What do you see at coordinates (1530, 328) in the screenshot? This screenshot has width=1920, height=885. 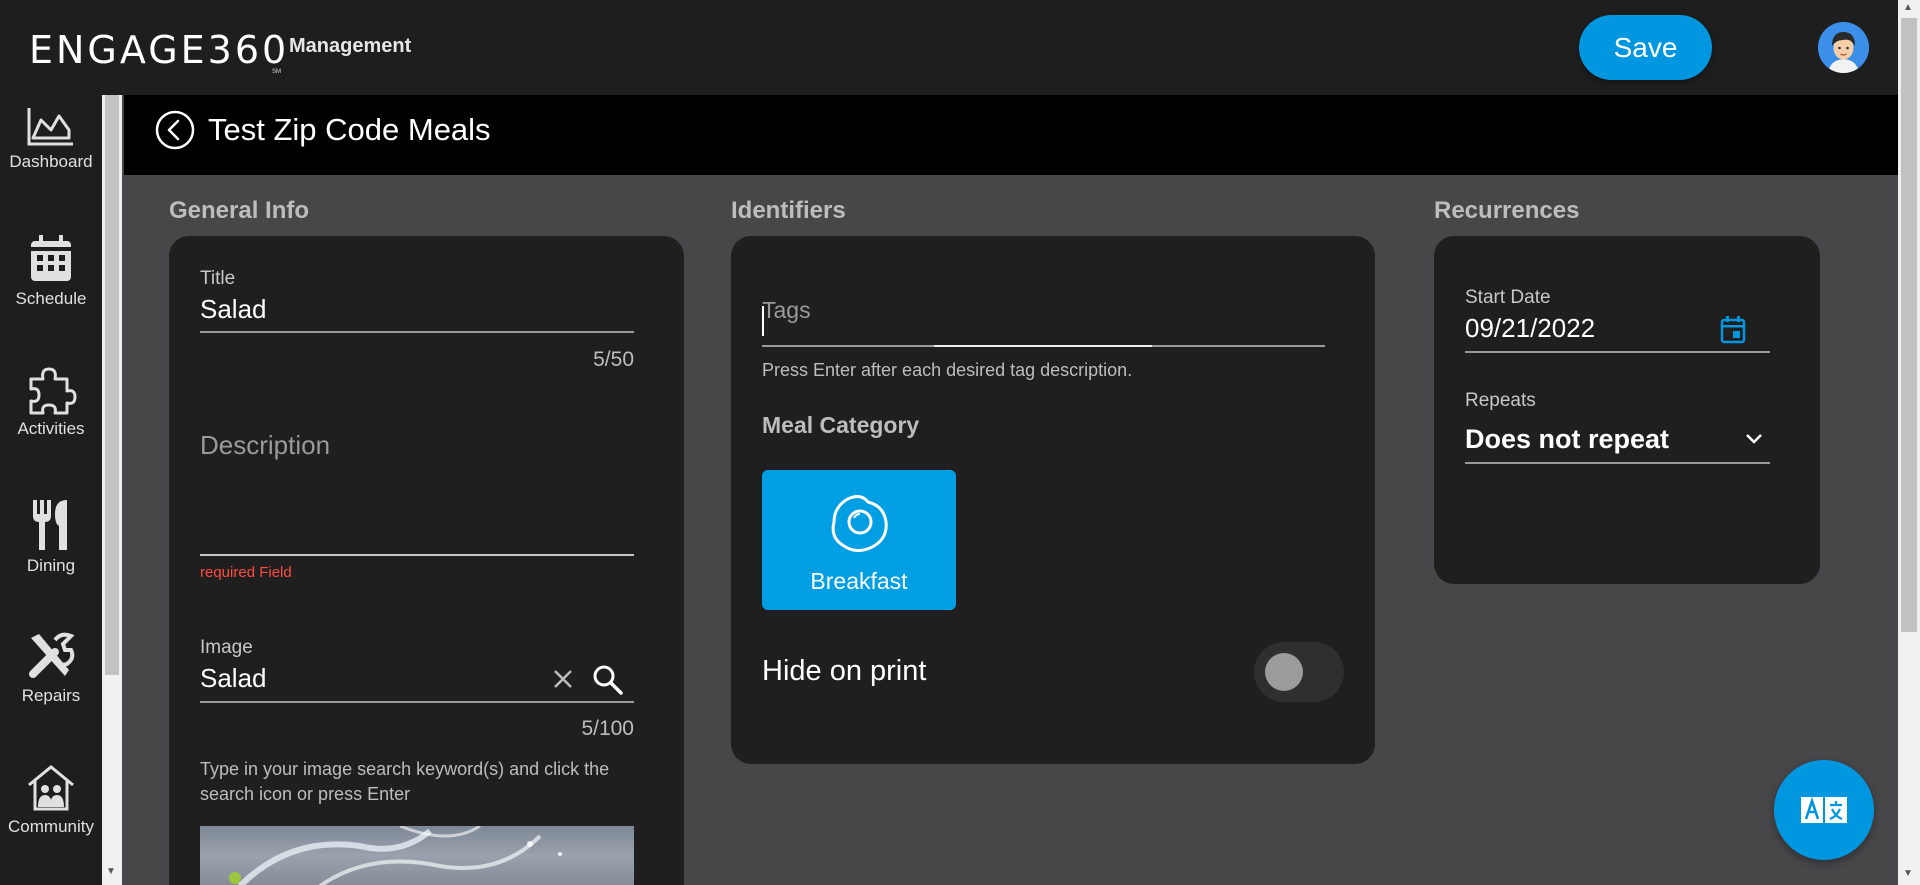 I see `start-date-field: 09/21/2022` at bounding box center [1530, 328].